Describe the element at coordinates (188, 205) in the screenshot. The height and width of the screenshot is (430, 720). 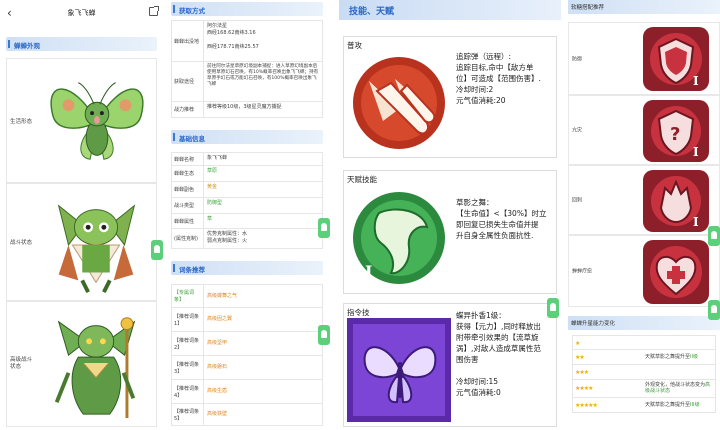
I see `table-key: 战斗类型` at that location.